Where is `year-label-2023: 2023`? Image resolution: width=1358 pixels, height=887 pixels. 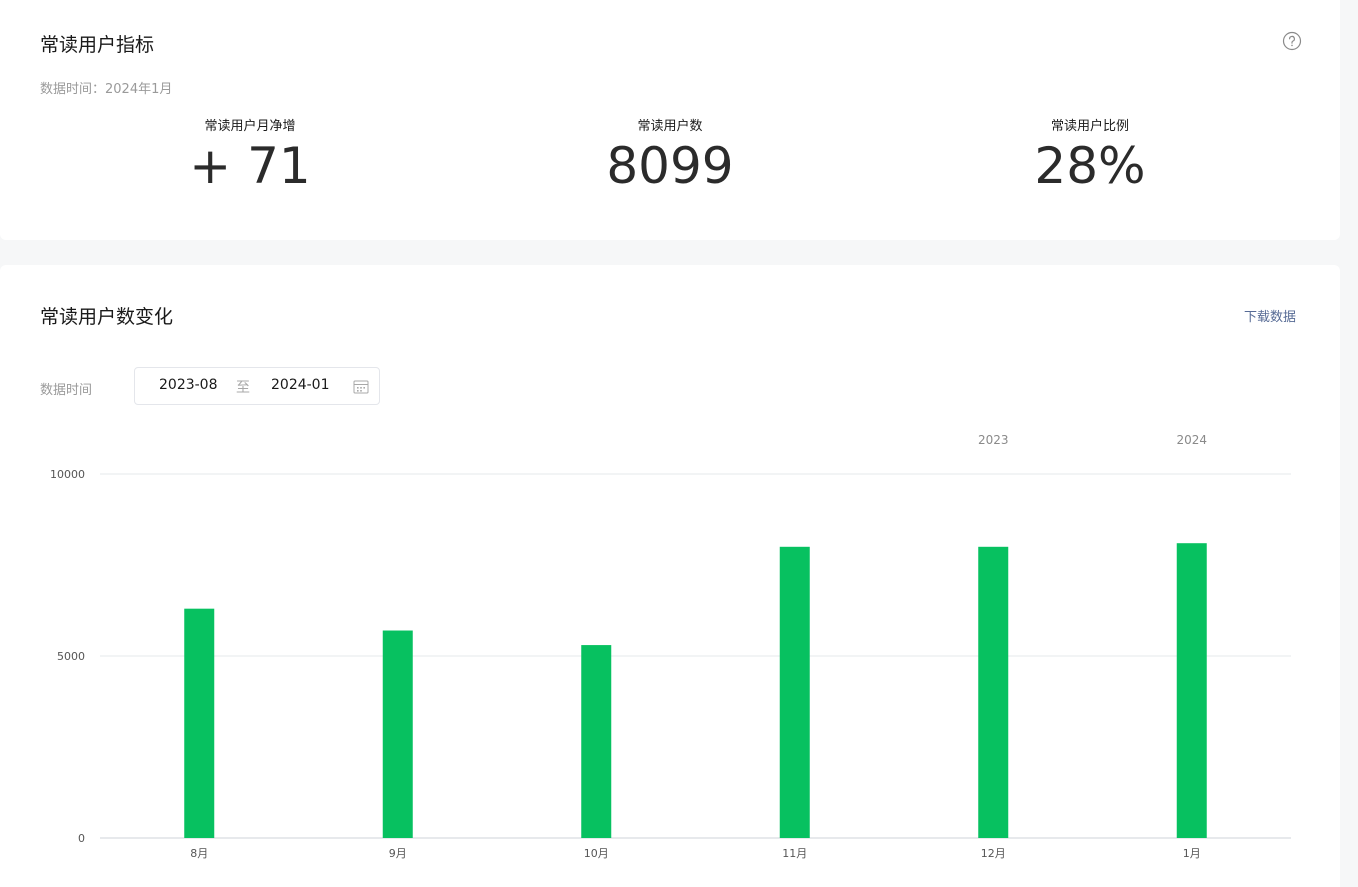
year-label-2023: 2023 is located at coordinates (993, 440).